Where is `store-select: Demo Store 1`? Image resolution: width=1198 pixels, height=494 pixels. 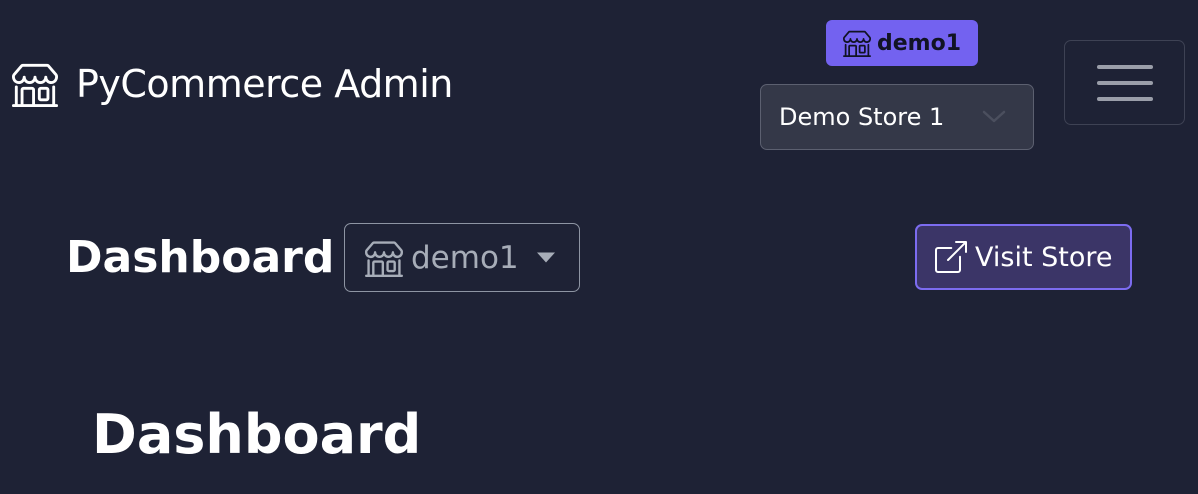 store-select: Demo Store 1 is located at coordinates (897, 117).